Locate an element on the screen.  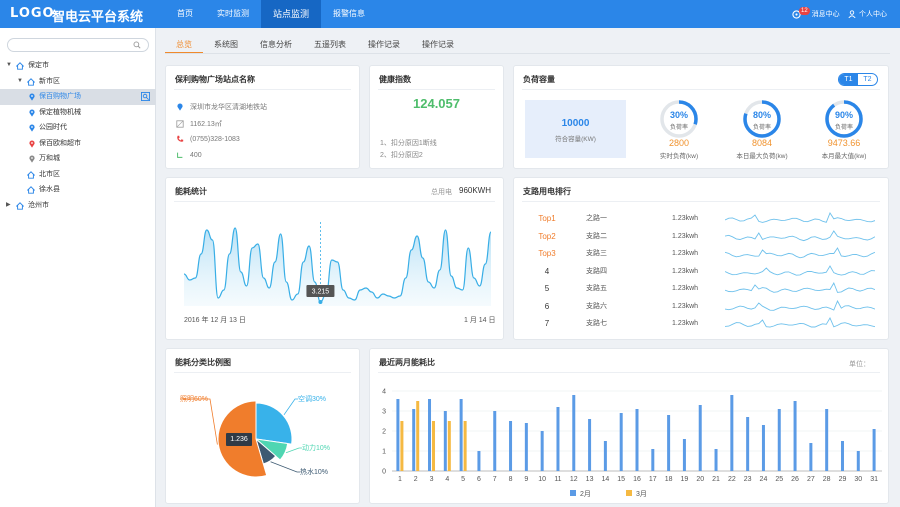
branch-name: 支路四 is located at coordinates (596, 271).